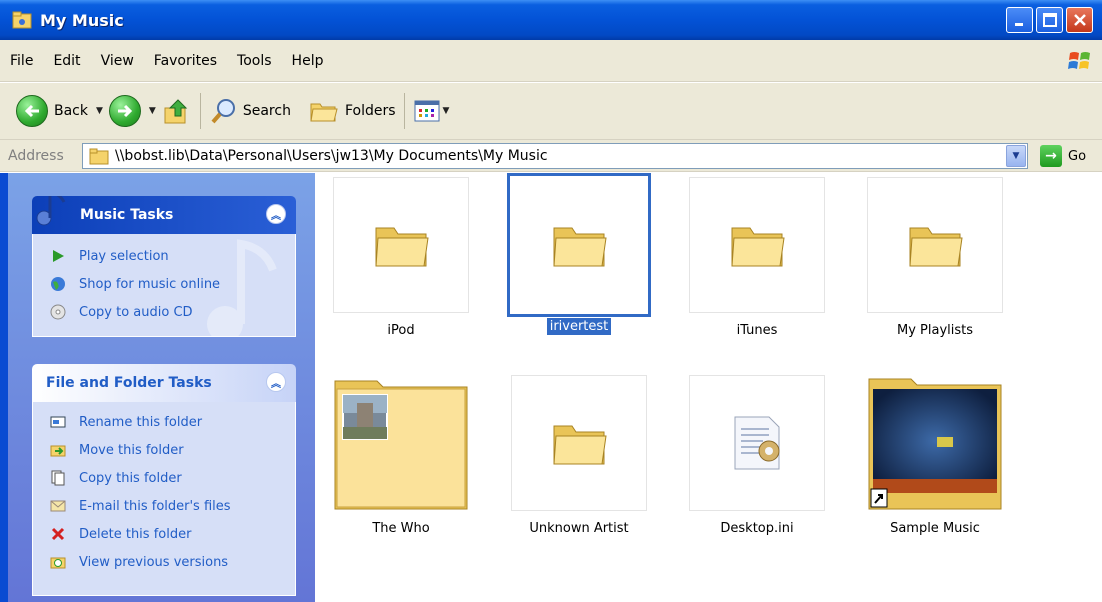 The height and width of the screenshot is (602, 1102). Describe the element at coordinates (130, 478) in the screenshot. I see `task-label: Copy this folder` at that location.